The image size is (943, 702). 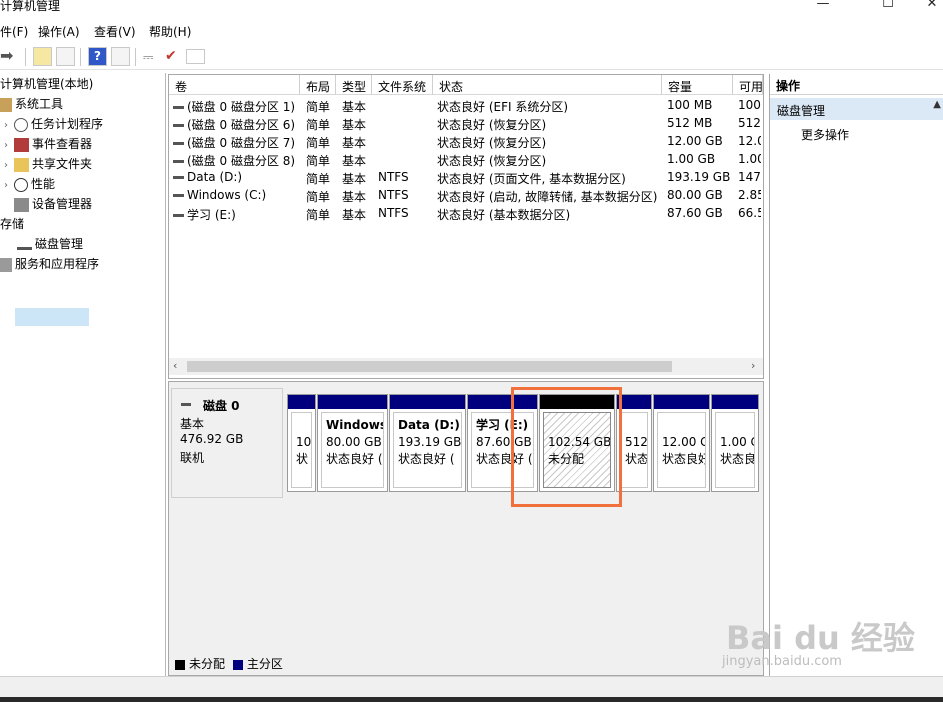 I want to click on toolbar: ➡ ? ⎓ ✔, so click(x=471, y=57).